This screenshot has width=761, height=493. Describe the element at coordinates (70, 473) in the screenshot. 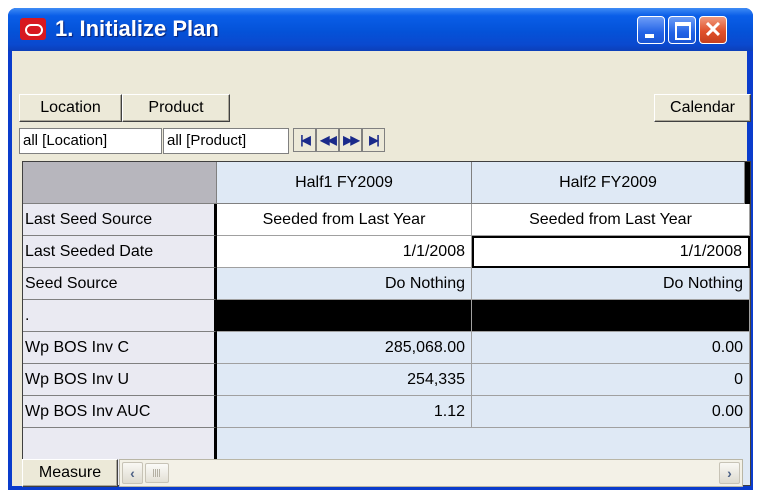

I see `measure-button: Measure` at that location.